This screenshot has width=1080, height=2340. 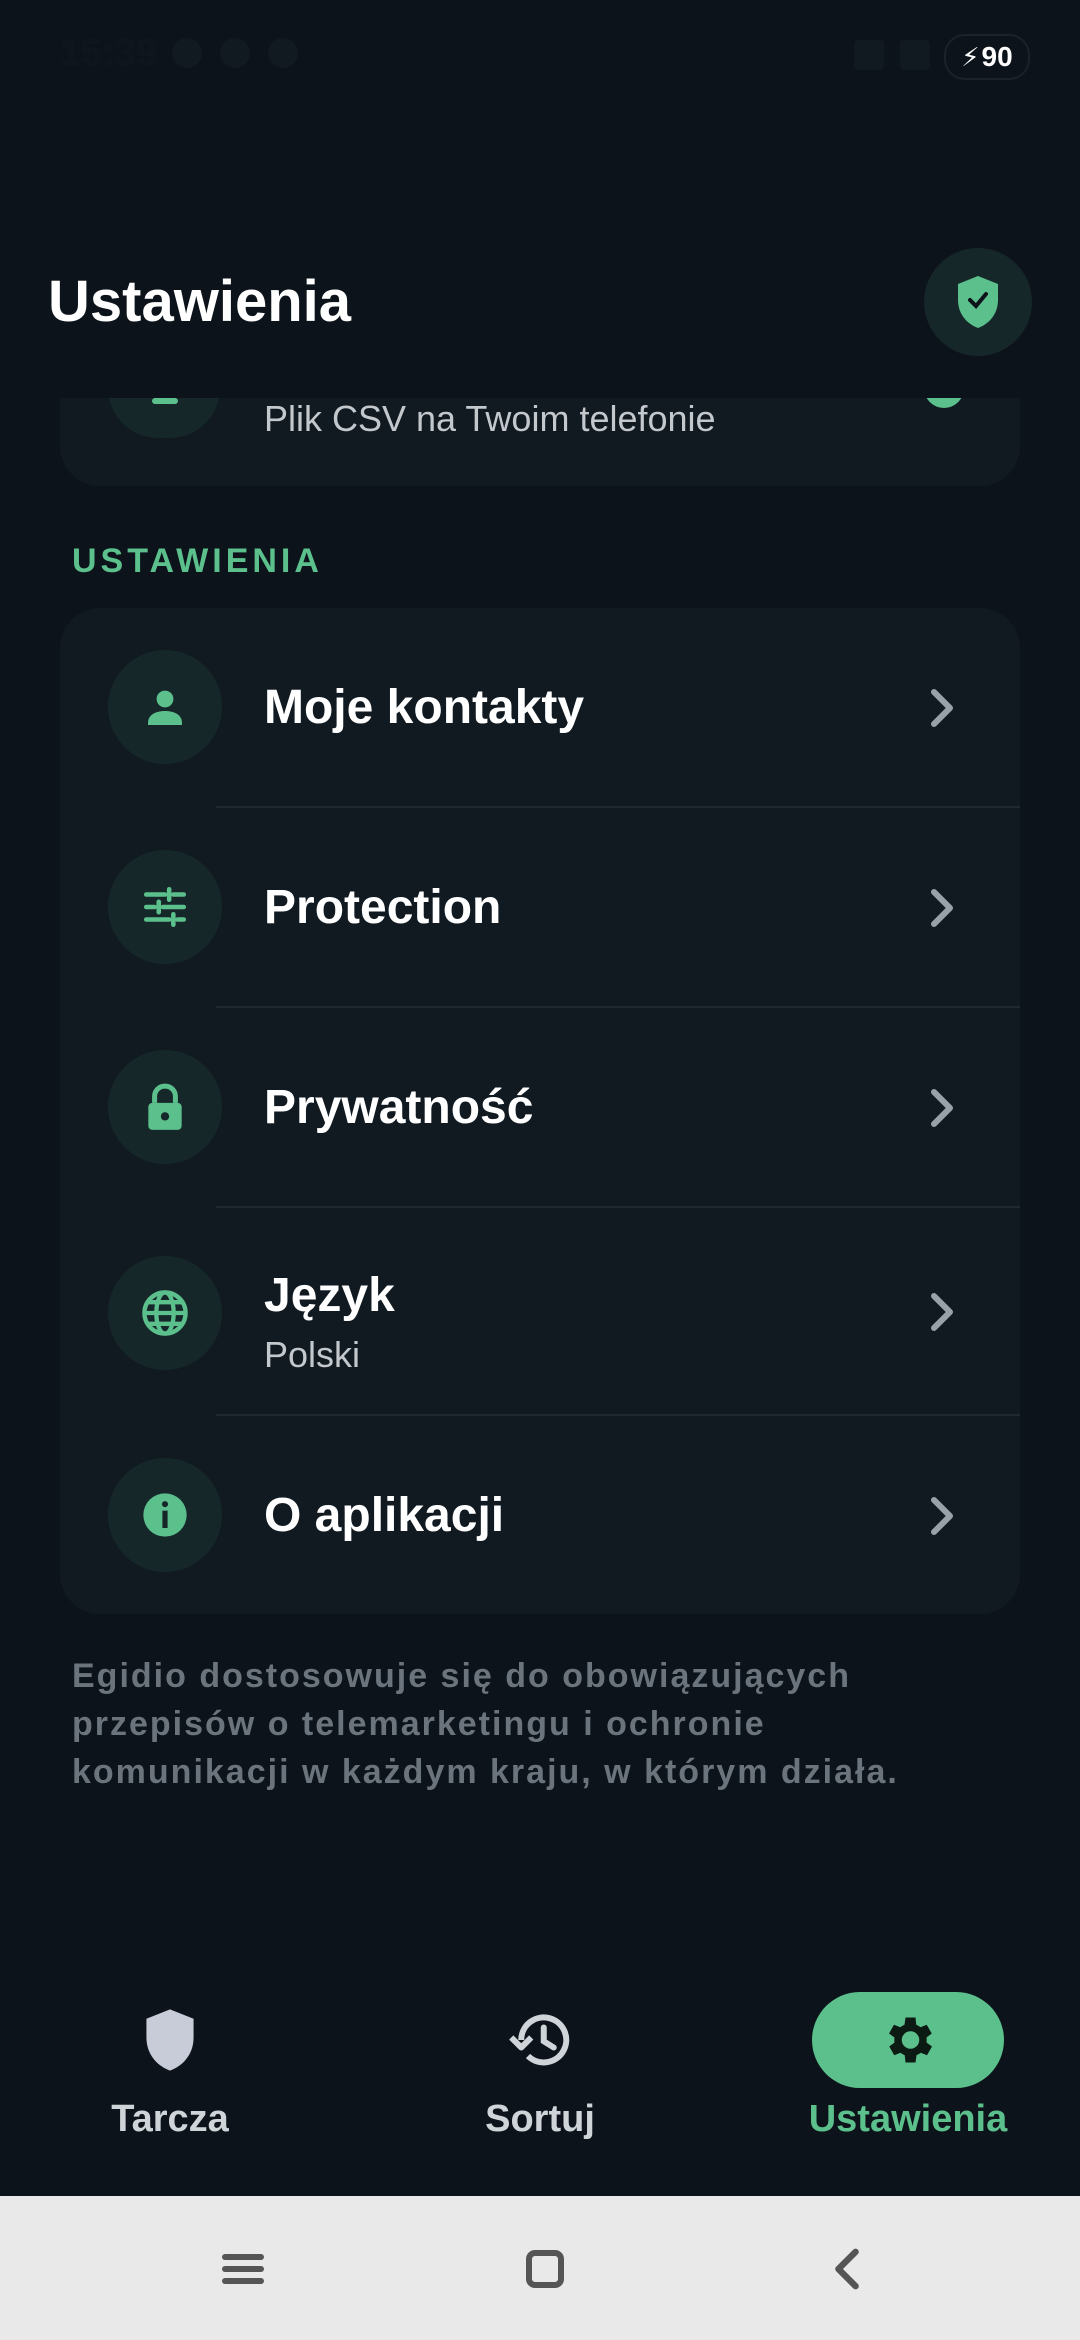 I want to click on nav-label: Tarcza, so click(x=170, y=2119).